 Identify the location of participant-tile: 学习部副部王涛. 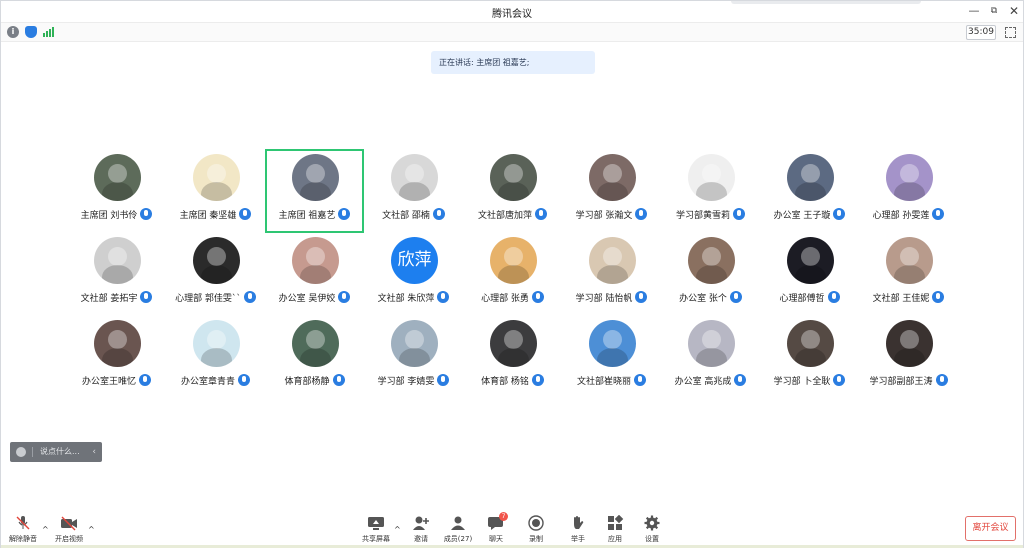
(908, 357).